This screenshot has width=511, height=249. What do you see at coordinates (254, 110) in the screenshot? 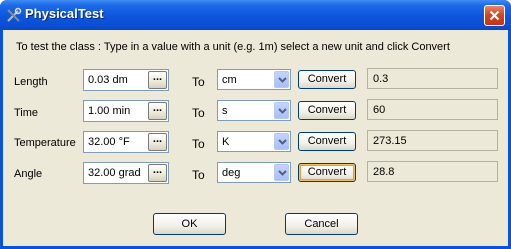
I see `time-unit-select: s` at bounding box center [254, 110].